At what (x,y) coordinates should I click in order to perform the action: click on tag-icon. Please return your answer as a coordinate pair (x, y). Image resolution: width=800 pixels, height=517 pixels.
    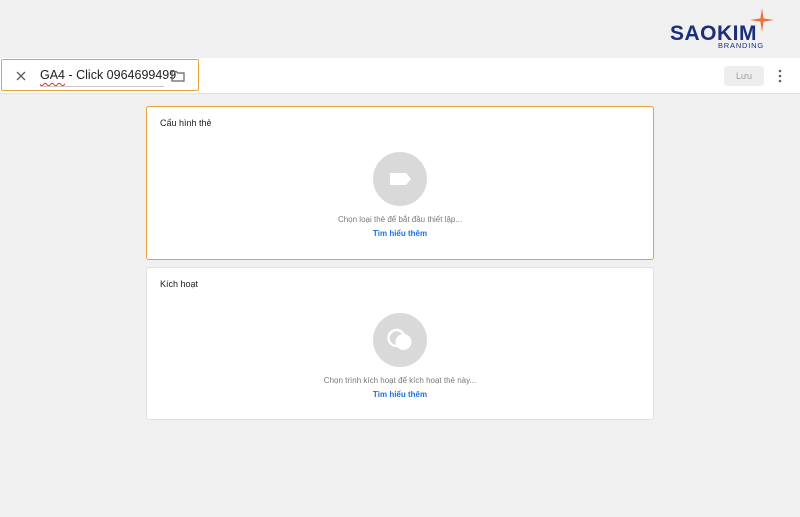
    Looking at the image, I should click on (400, 179).